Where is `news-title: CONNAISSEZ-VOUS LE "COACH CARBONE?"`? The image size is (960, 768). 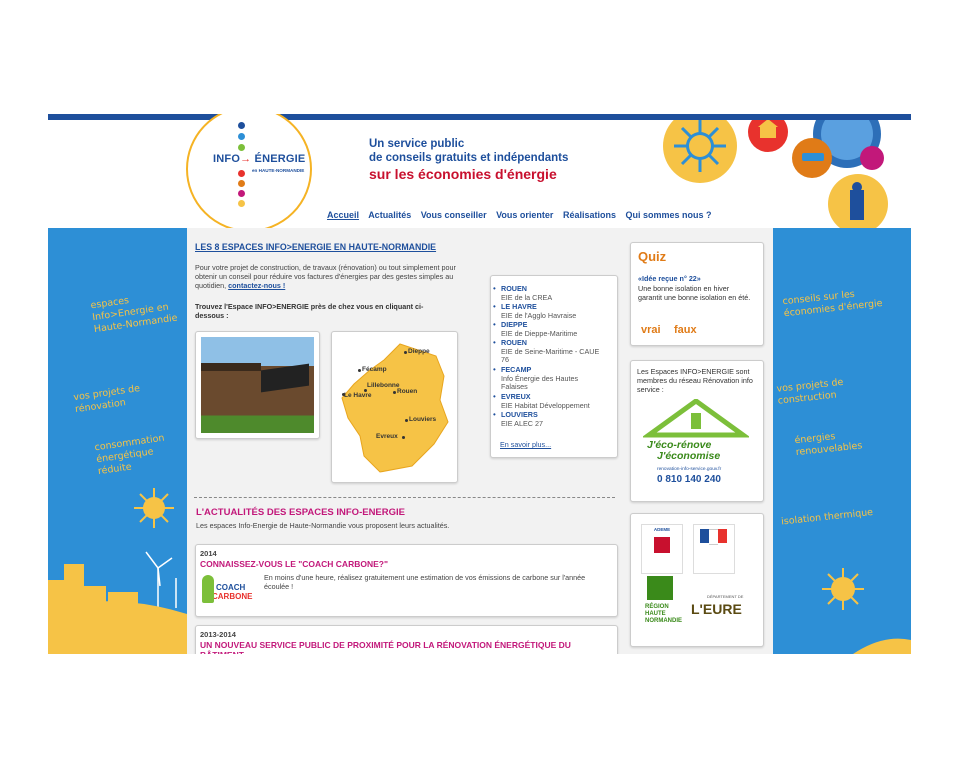 news-title: CONNAISSEZ-VOUS LE "COACH CARBONE?" is located at coordinates (294, 564).